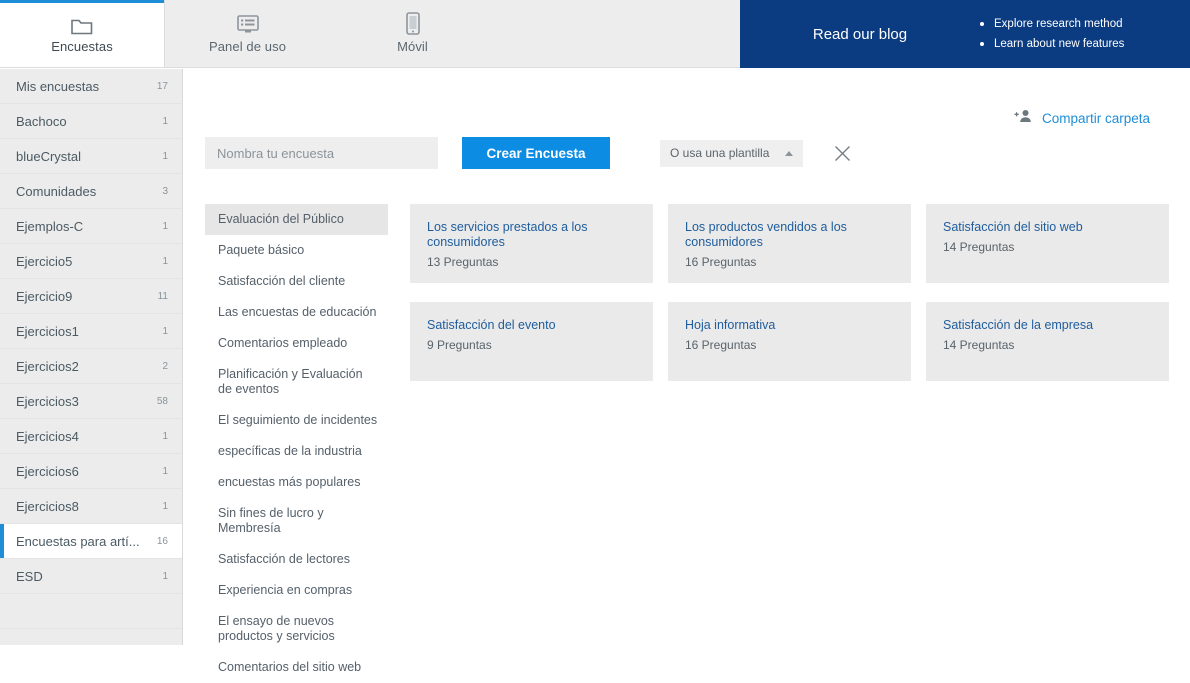 This screenshot has width=1190, height=683. What do you see at coordinates (789, 341) in the screenshot?
I see `template-card: Hoja informativa 16 Preguntas` at bounding box center [789, 341].